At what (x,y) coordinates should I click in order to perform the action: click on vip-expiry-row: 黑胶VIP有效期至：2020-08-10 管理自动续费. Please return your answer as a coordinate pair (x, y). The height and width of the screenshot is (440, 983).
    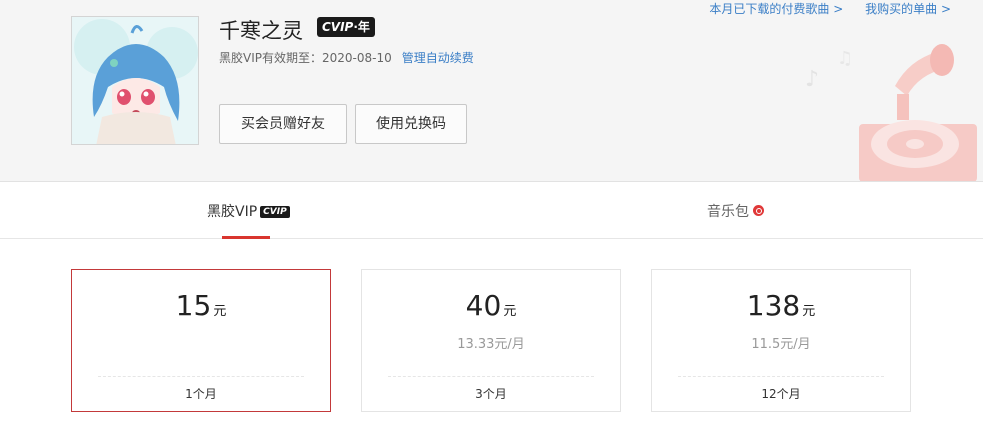
    Looking at the image, I should click on (346, 58).